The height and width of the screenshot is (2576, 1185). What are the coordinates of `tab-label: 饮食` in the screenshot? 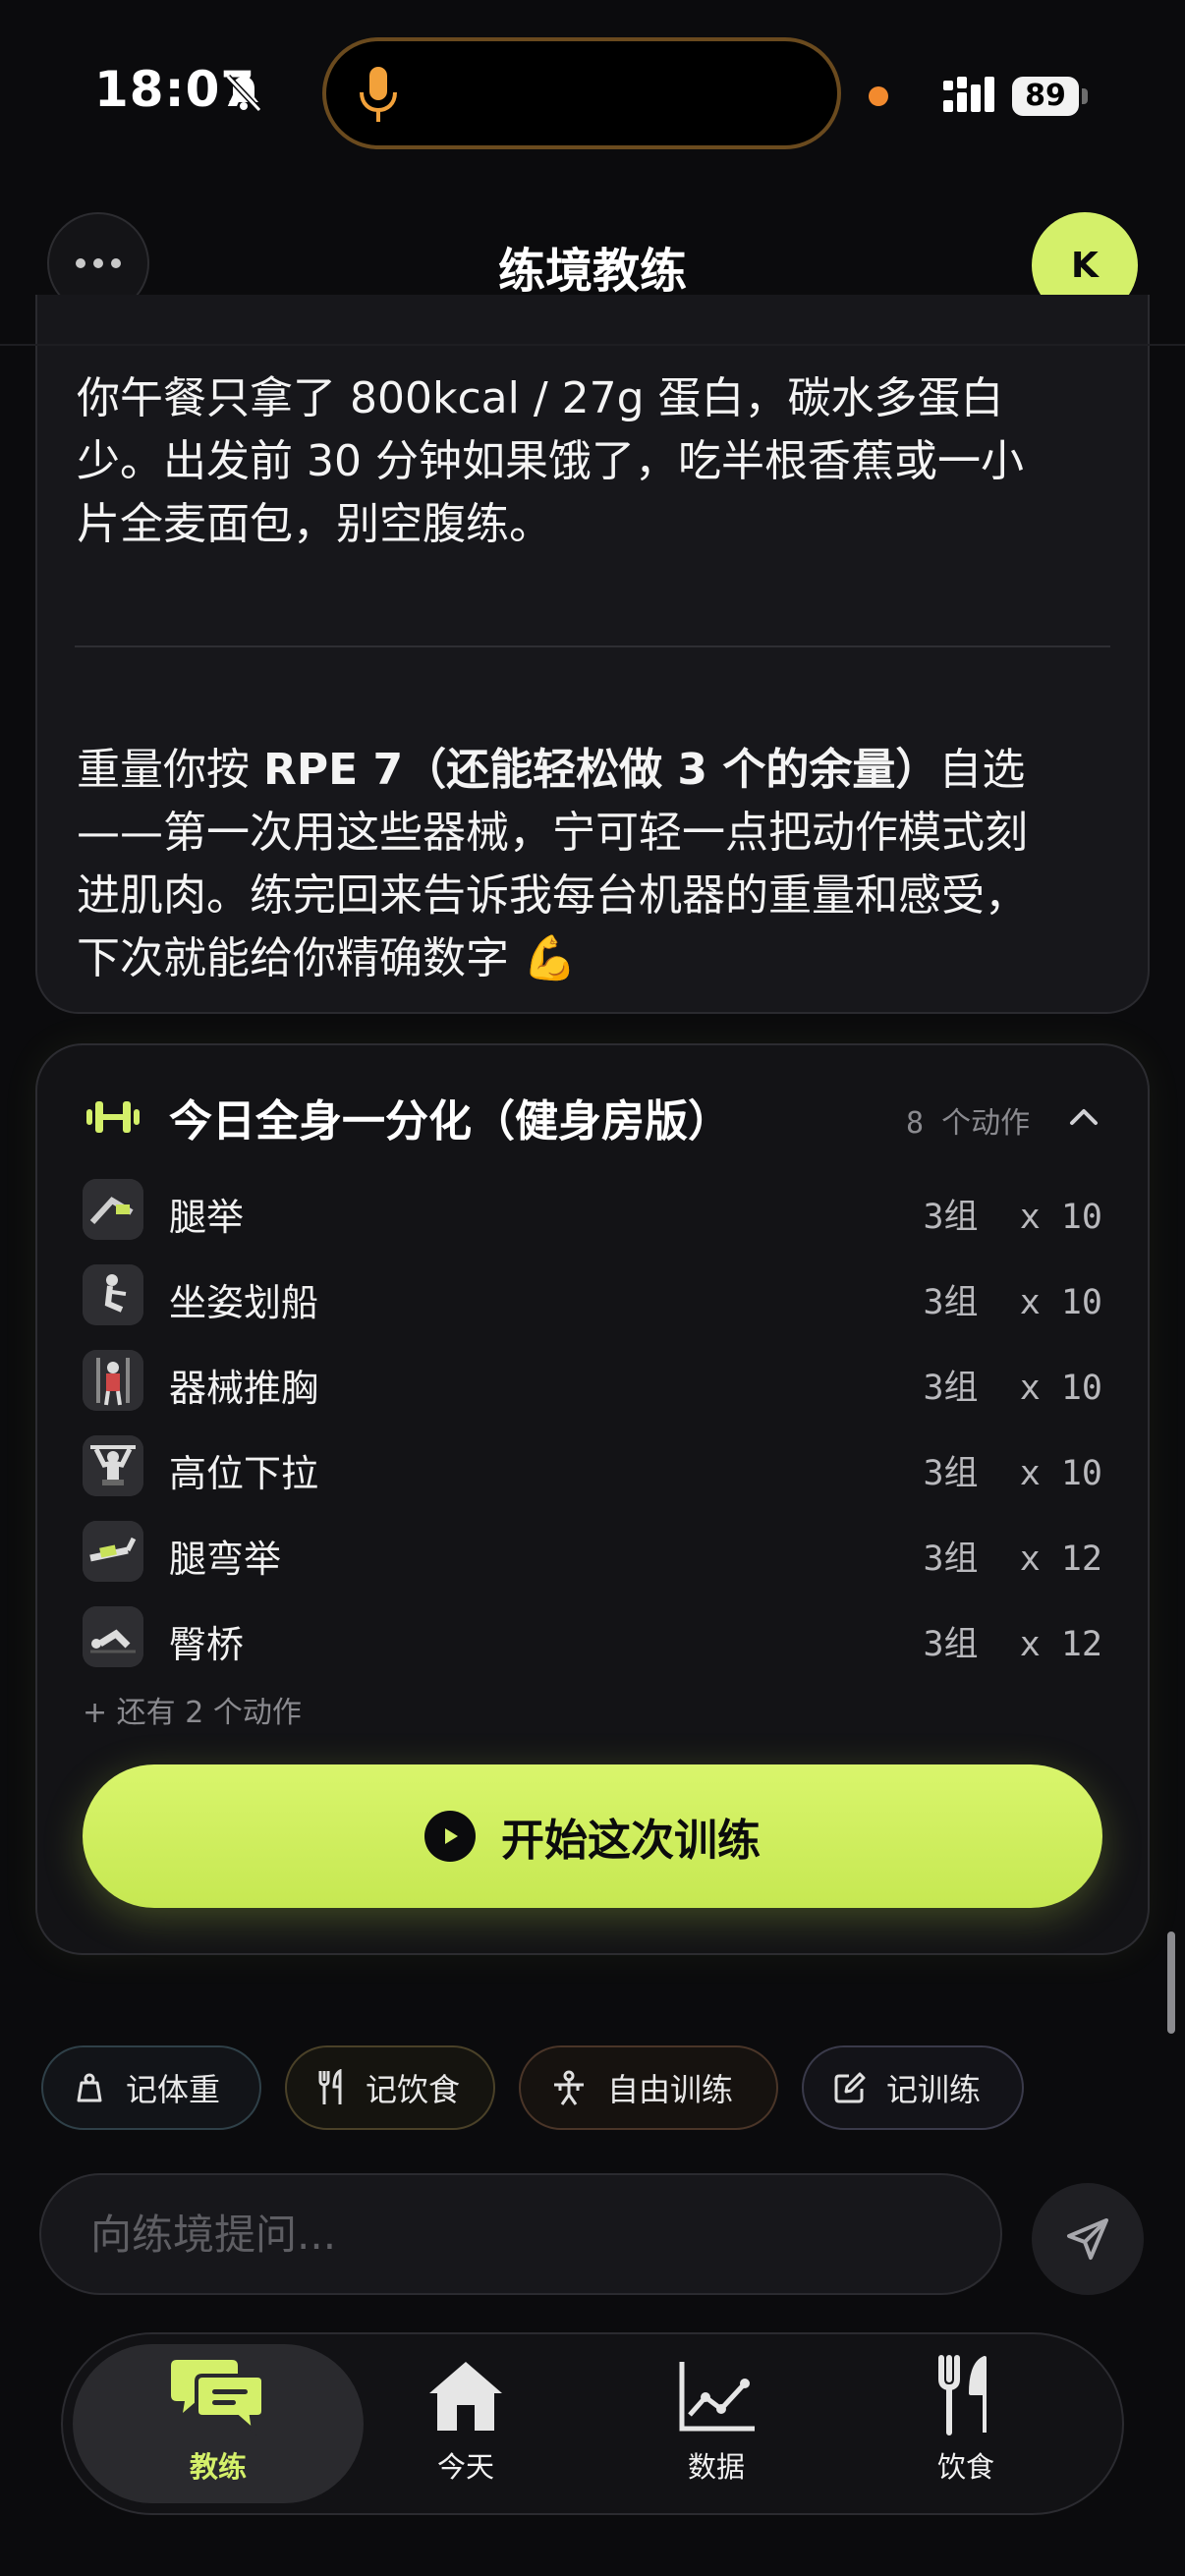 It's located at (965, 2467).